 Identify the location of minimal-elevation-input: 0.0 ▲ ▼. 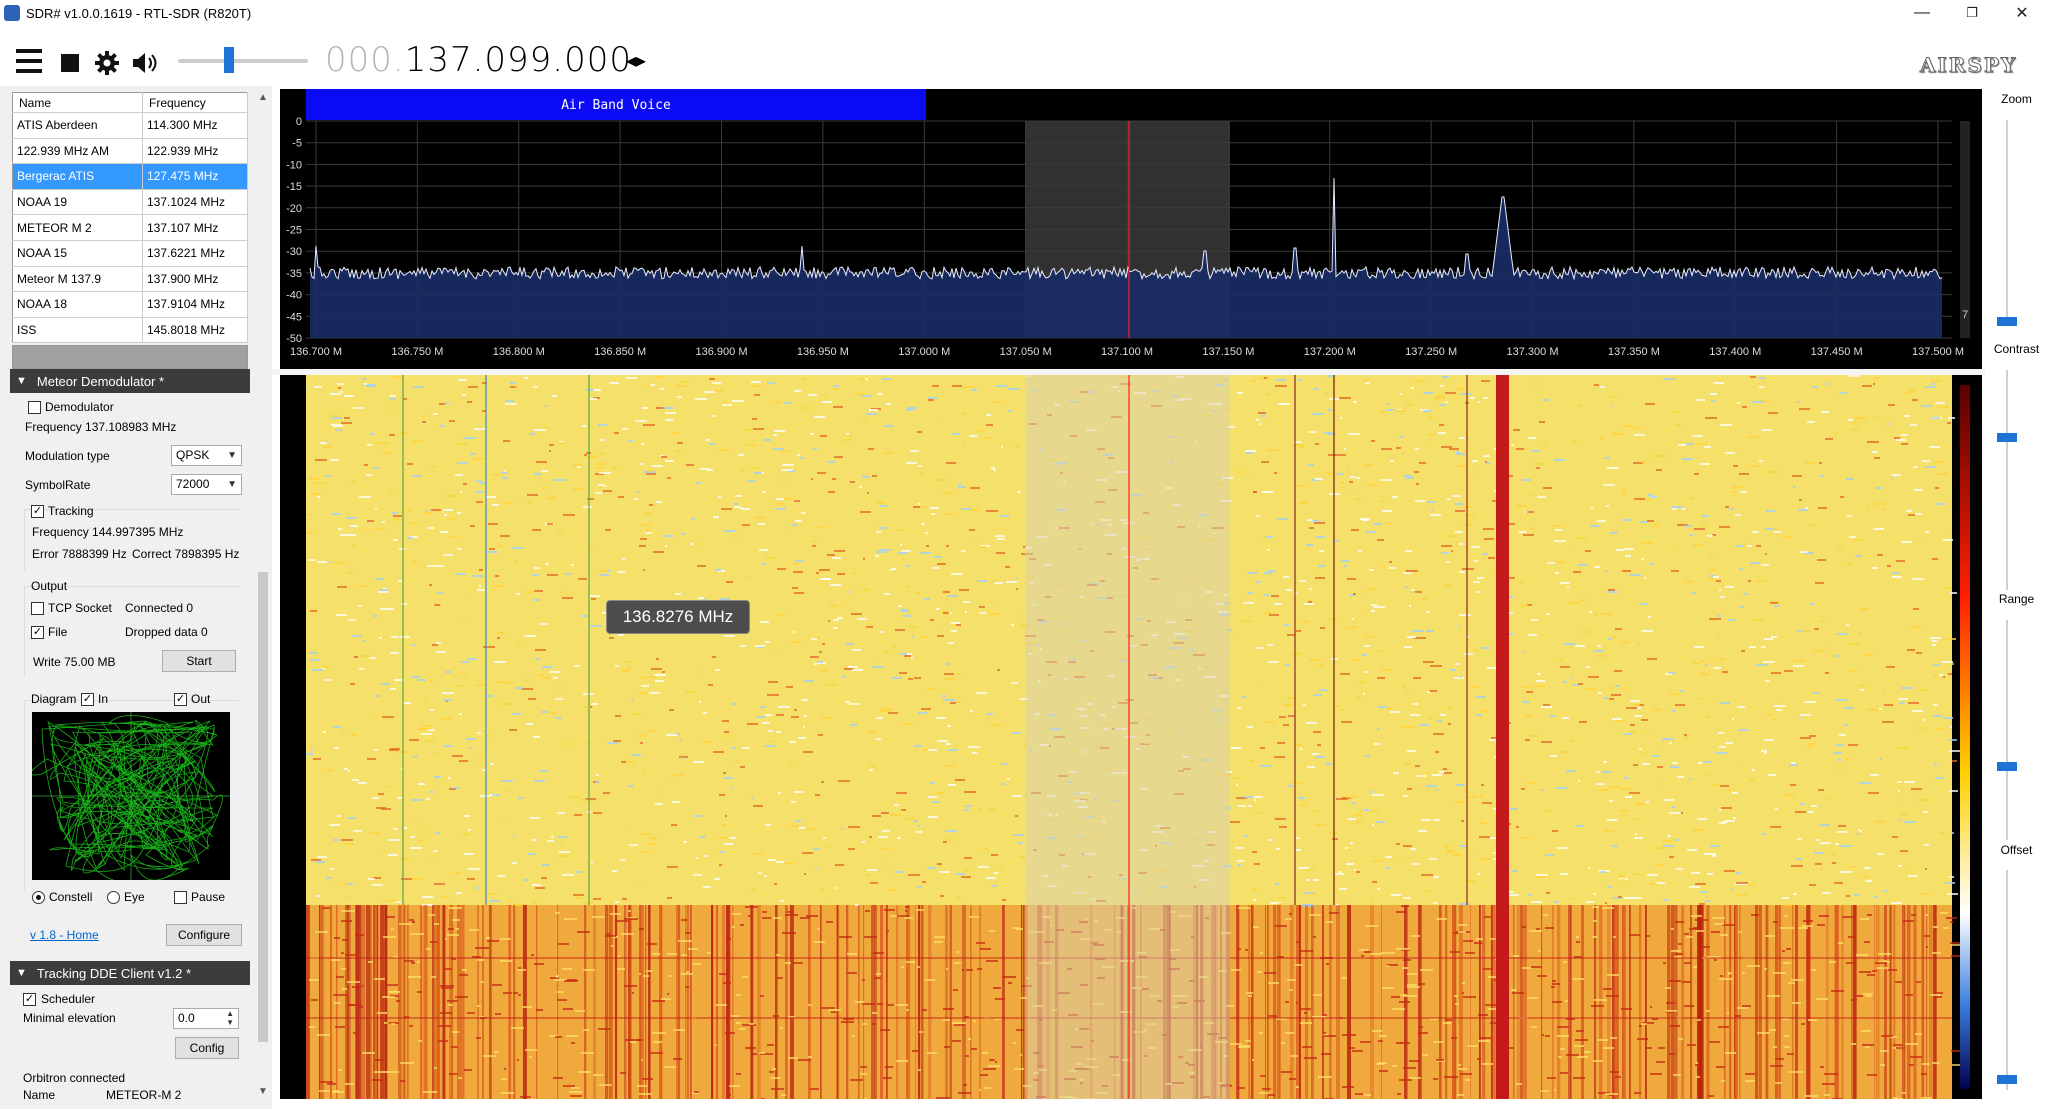
(206, 1018).